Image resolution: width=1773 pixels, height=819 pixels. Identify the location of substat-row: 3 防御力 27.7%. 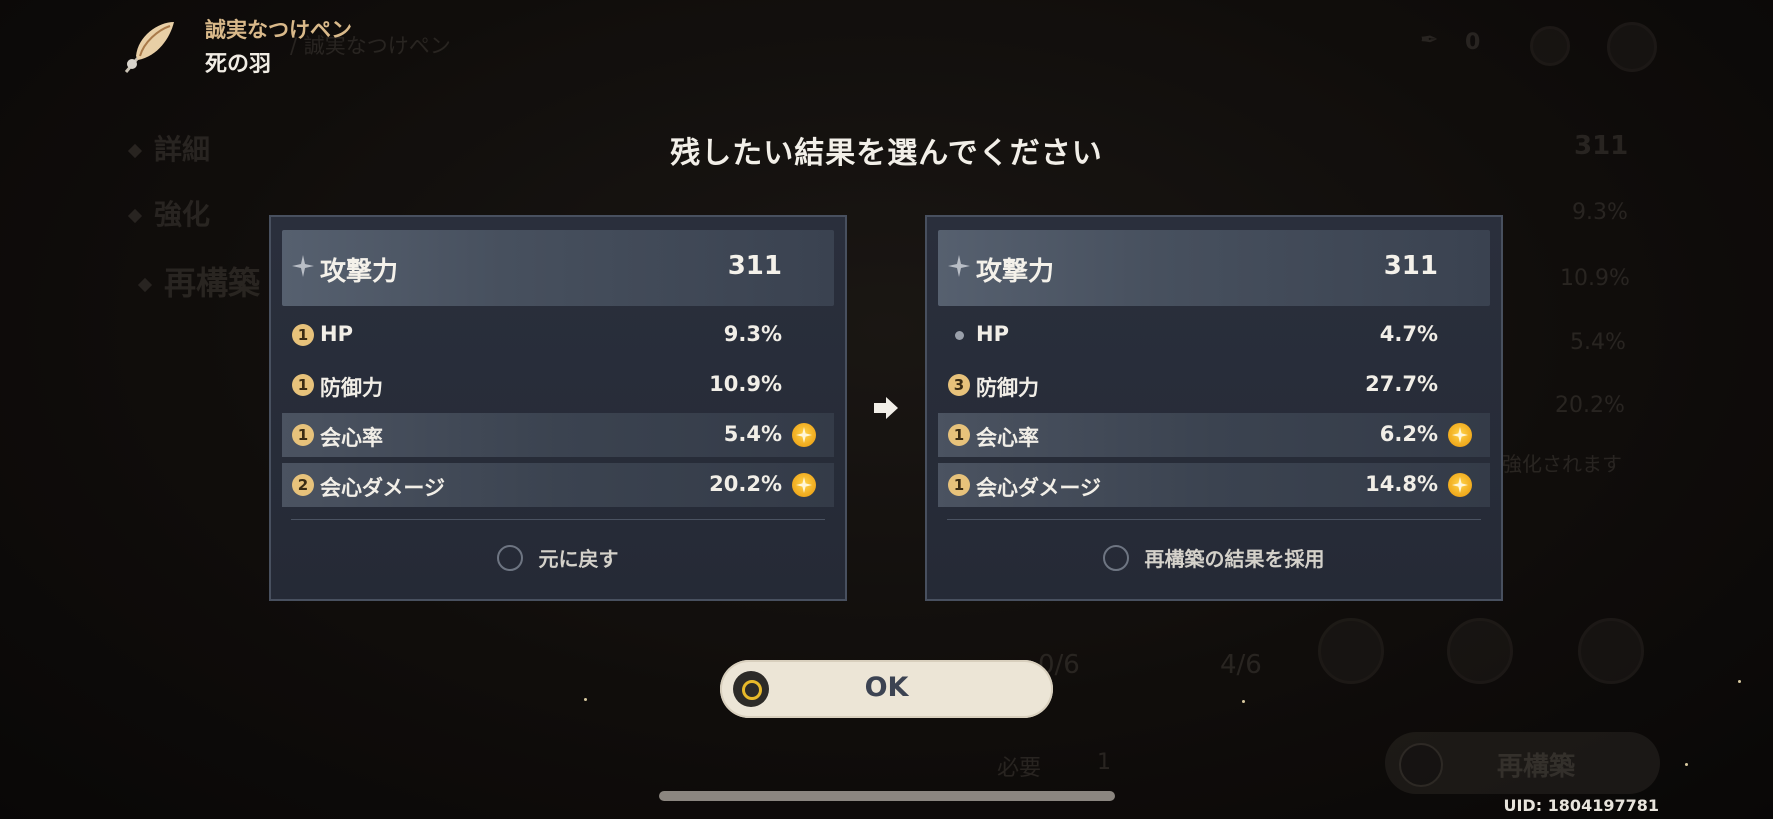
(1214, 385).